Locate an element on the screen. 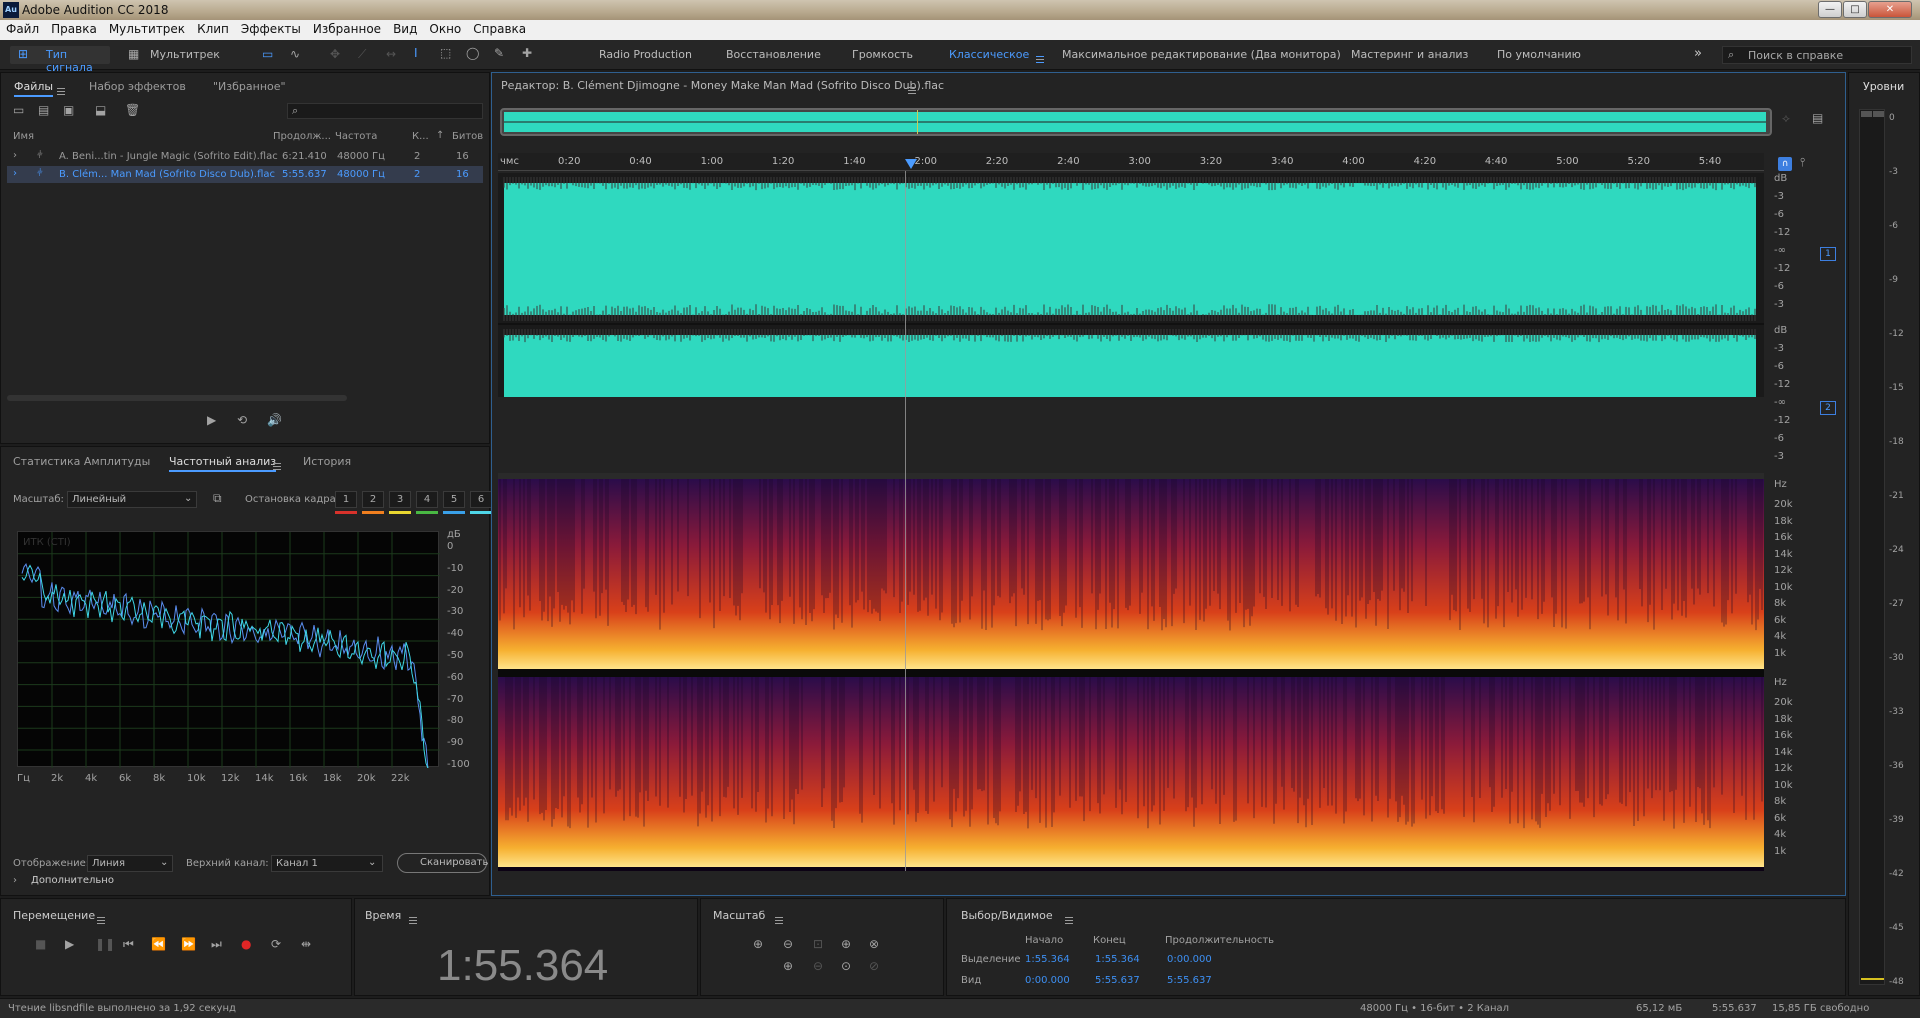 The image size is (1920, 1018). menu-effects: Эффекты is located at coordinates (271, 28).